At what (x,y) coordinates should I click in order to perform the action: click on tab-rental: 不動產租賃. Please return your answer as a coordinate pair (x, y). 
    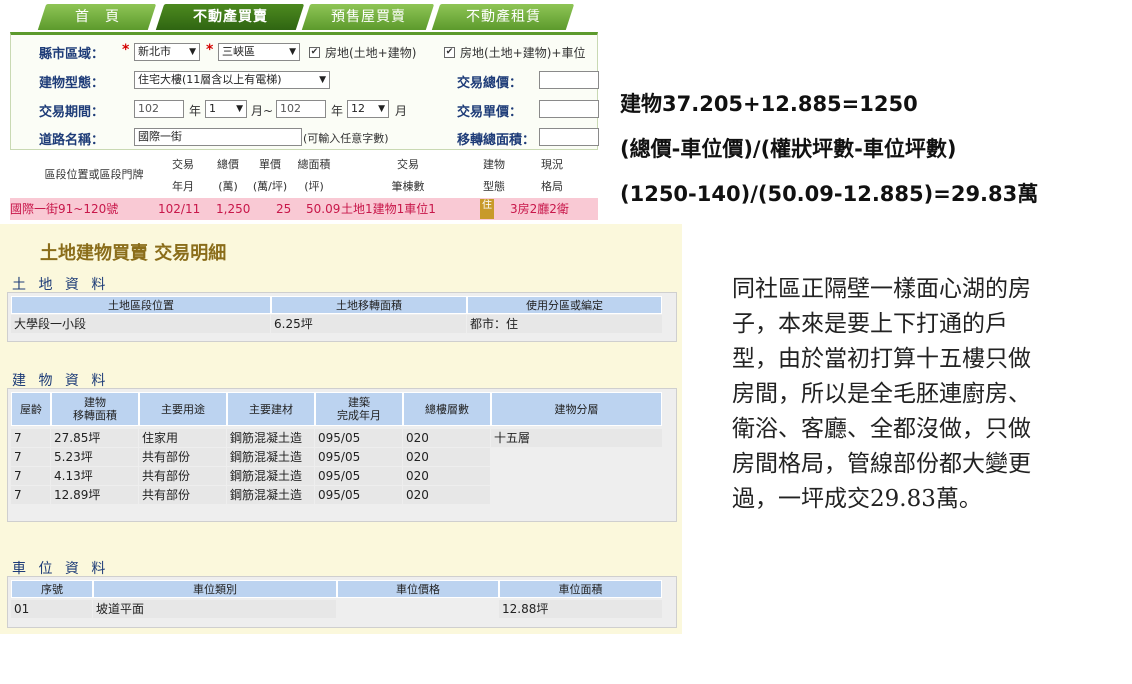
    Looking at the image, I should click on (503, 17).